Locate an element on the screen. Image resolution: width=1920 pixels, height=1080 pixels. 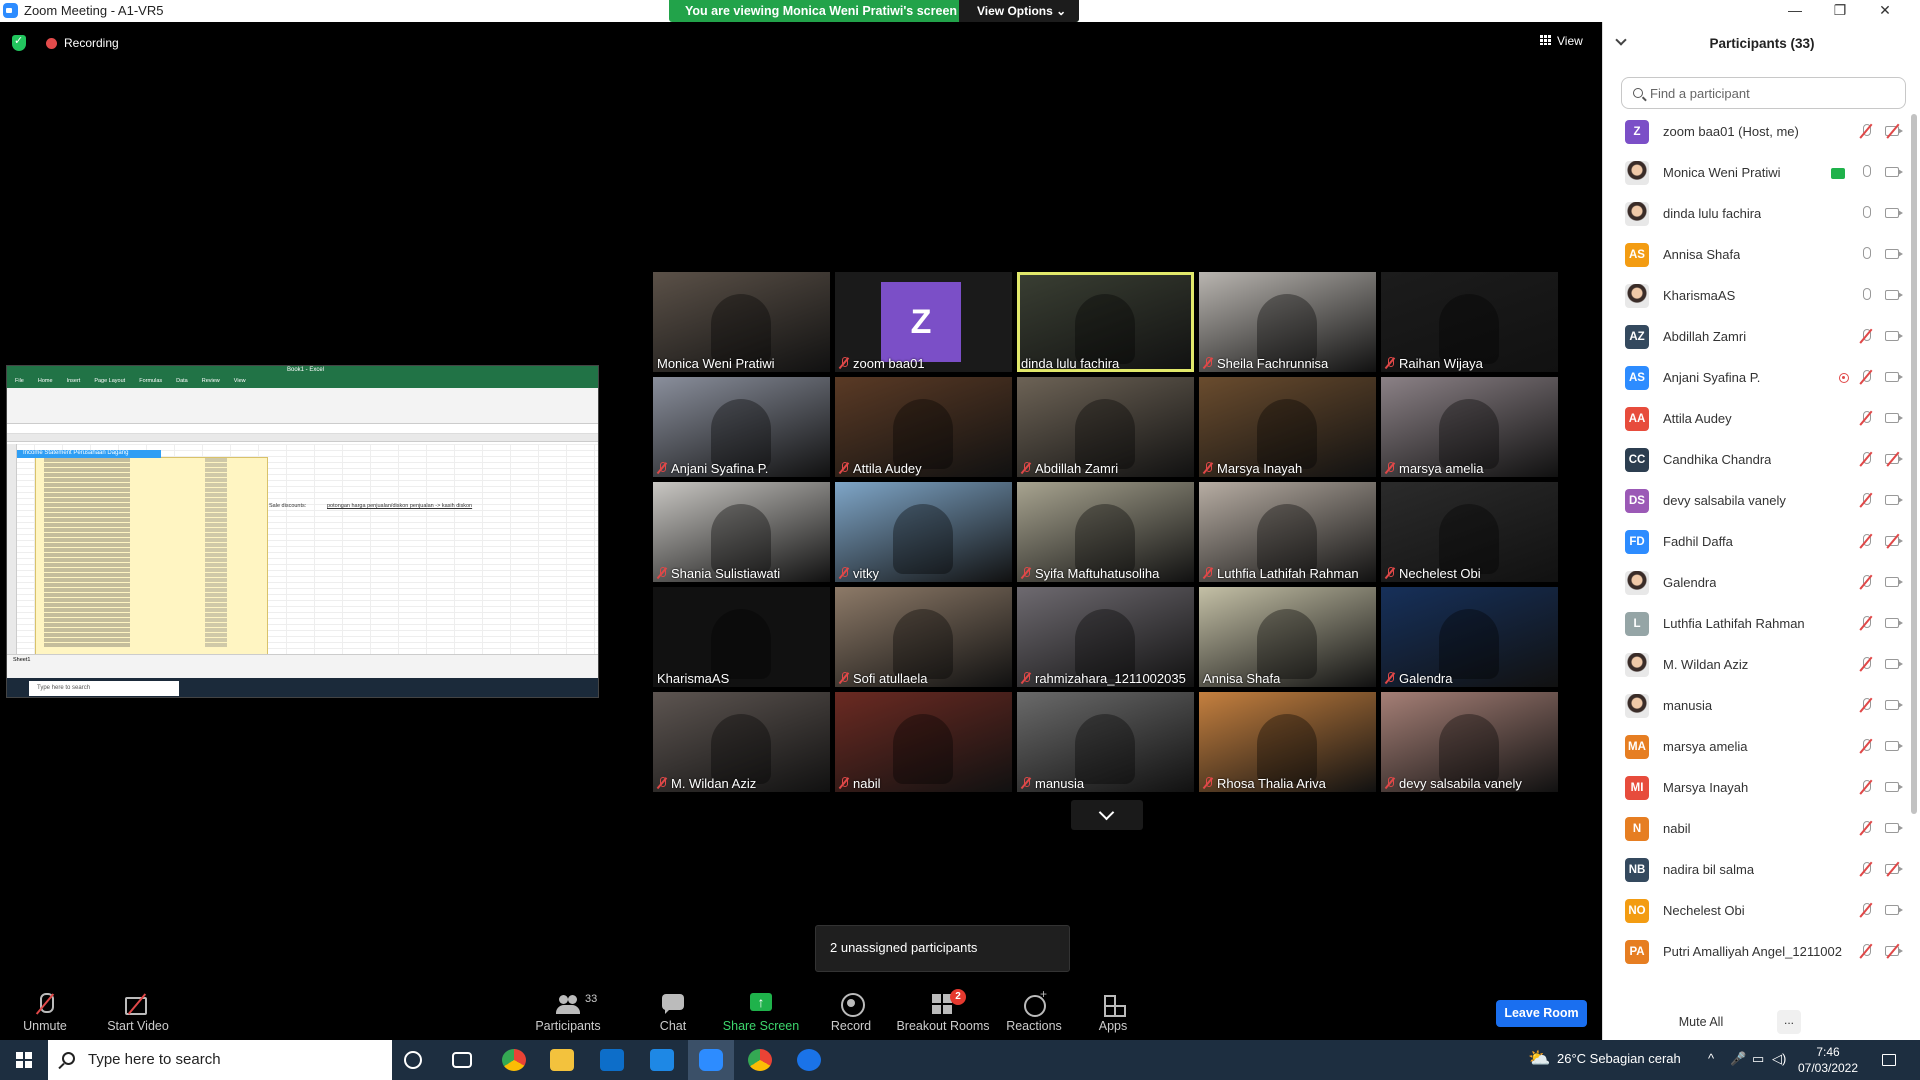
cortana-icon is located at coordinates (413, 1060).